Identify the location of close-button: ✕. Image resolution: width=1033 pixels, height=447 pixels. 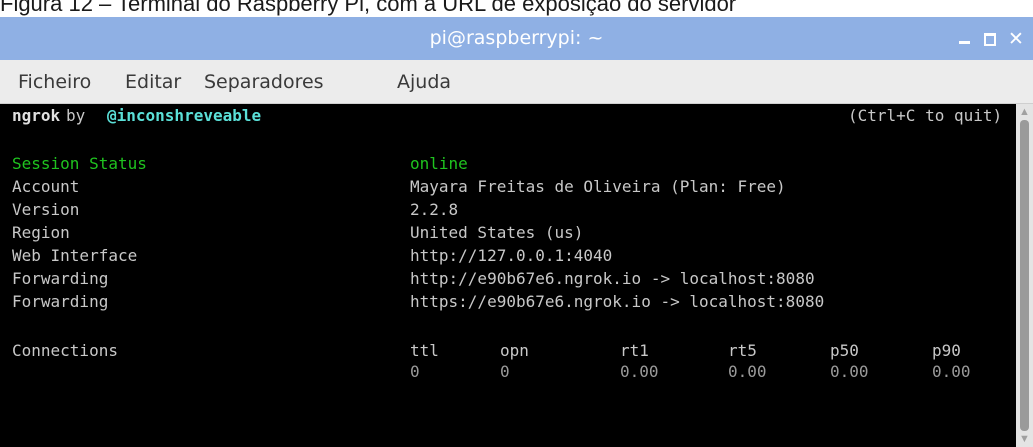
(1016, 39).